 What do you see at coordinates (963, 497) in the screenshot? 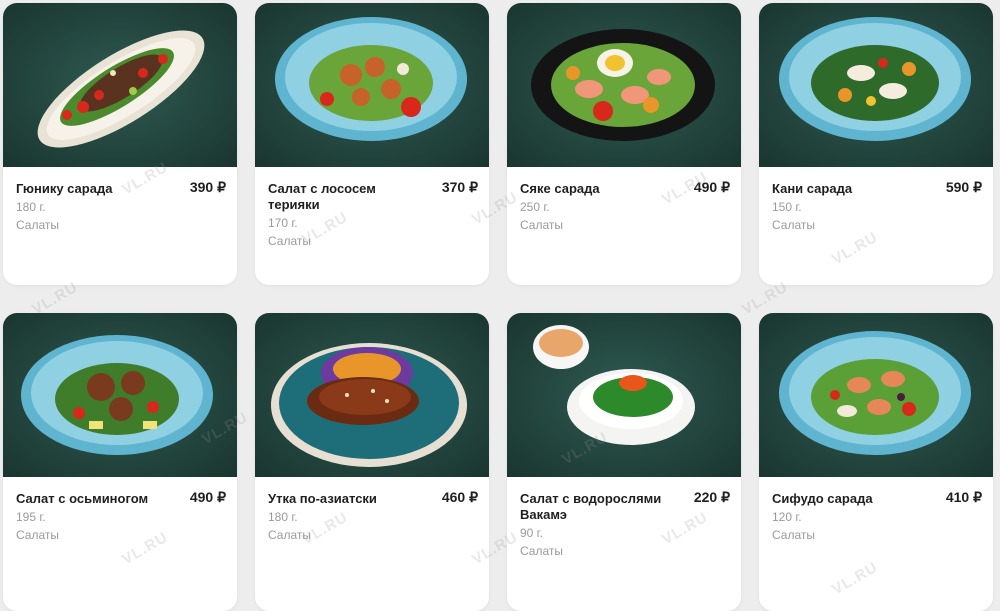
I see `product-price: 410 ₽` at bounding box center [963, 497].